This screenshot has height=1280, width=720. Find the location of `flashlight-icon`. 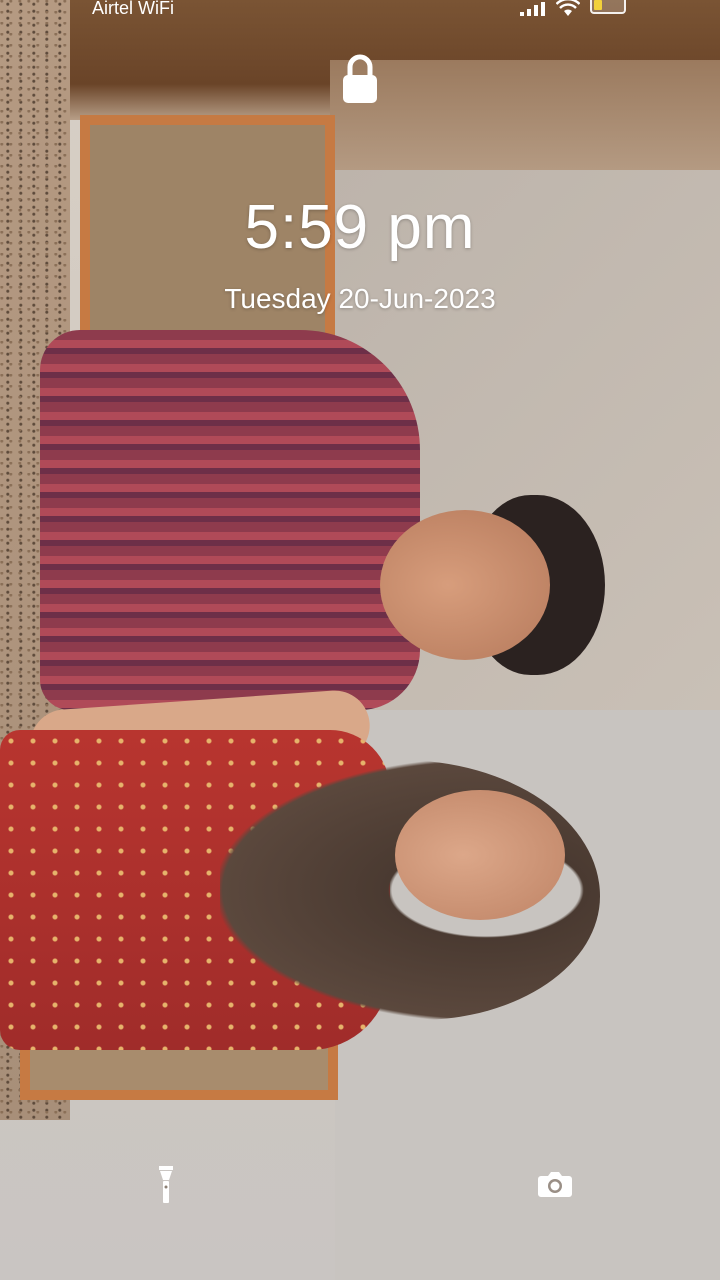

flashlight-icon is located at coordinates (166, 1184).